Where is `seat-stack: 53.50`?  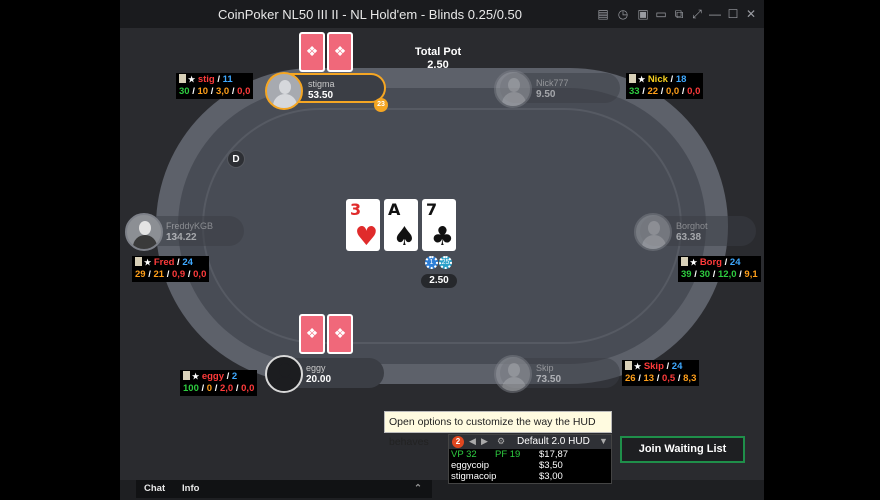
seat-stack: 53.50 is located at coordinates (321, 95).